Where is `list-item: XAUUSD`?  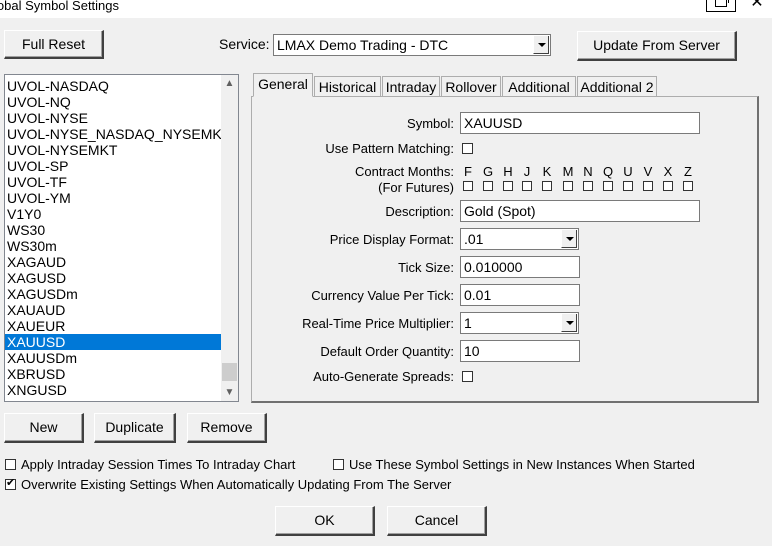
list-item: XAUUSD is located at coordinates (113, 342).